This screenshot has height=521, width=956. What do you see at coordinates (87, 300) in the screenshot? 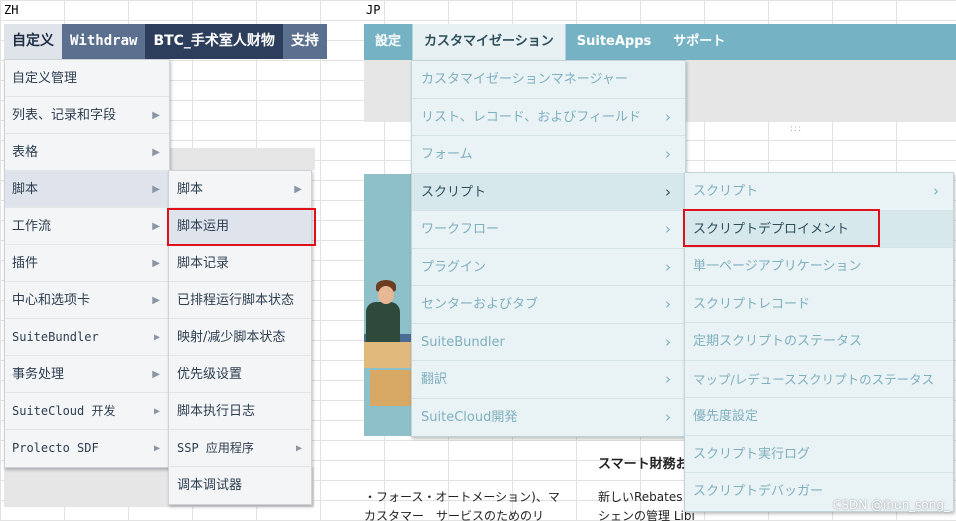
I see `zh-menu-item: 中心和选项卡 ▶` at bounding box center [87, 300].